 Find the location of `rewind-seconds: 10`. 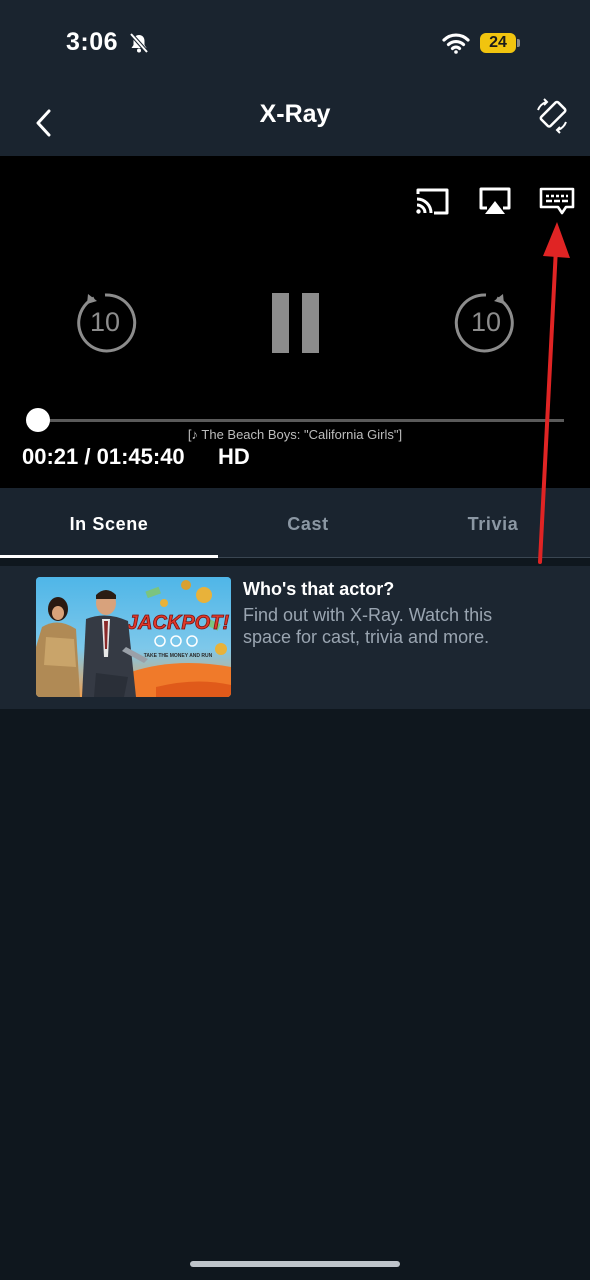

rewind-seconds: 10 is located at coordinates (105, 322).